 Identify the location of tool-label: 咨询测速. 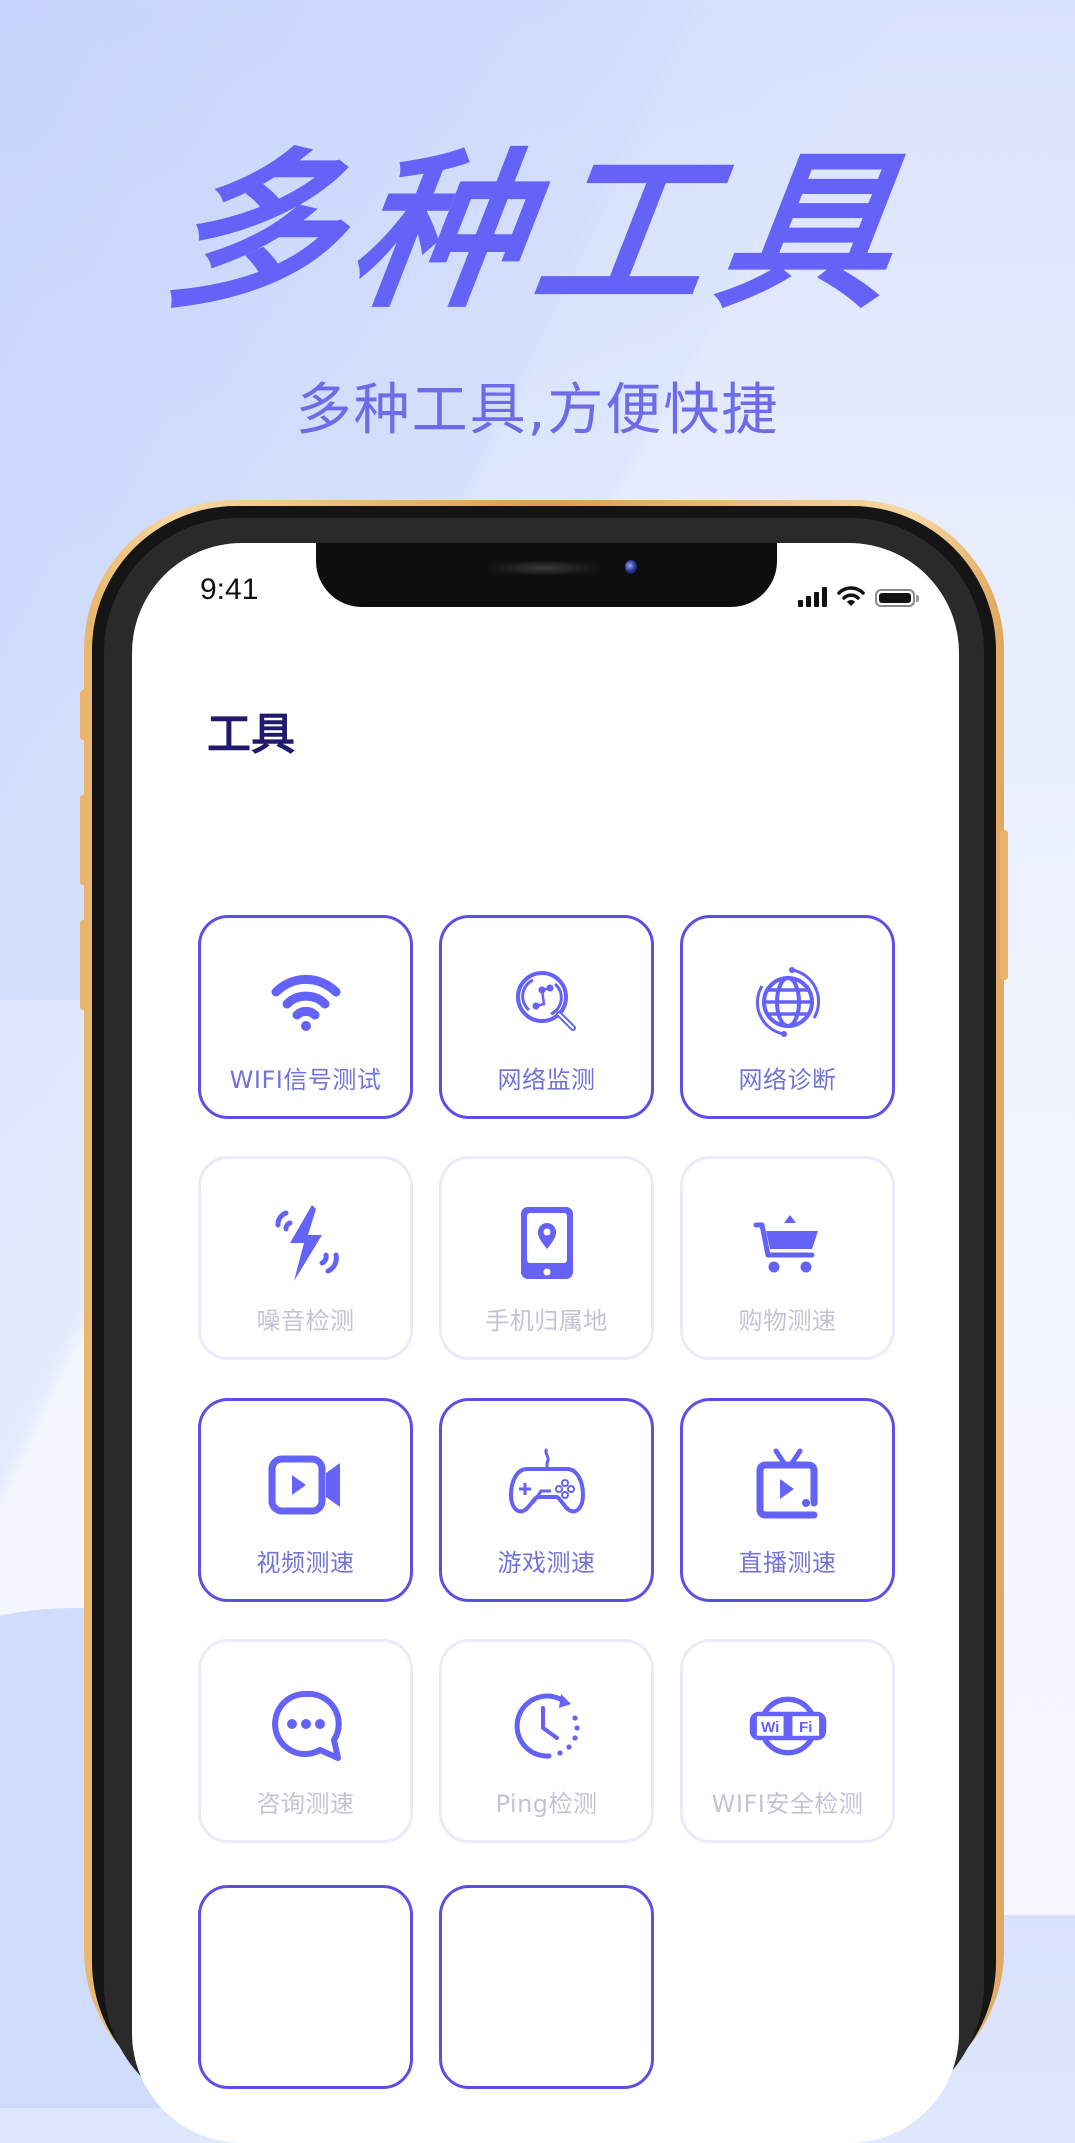
(305, 1804).